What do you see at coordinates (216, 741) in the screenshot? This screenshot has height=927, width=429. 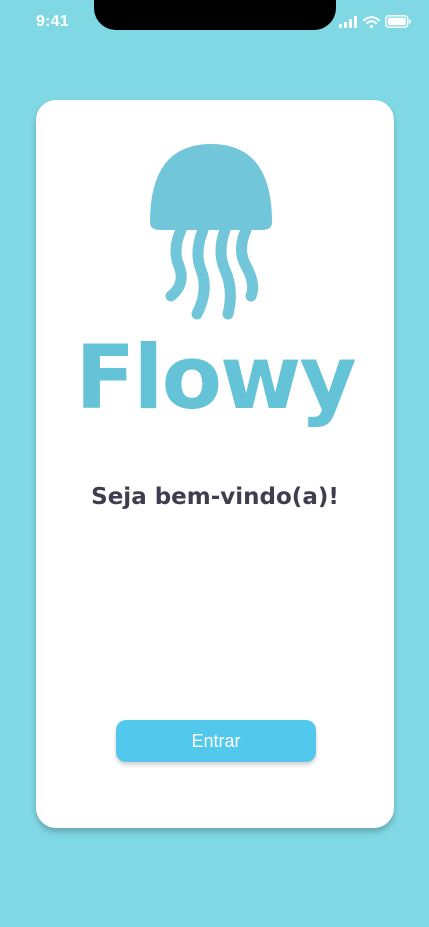 I see `enter-button: Entrar` at bounding box center [216, 741].